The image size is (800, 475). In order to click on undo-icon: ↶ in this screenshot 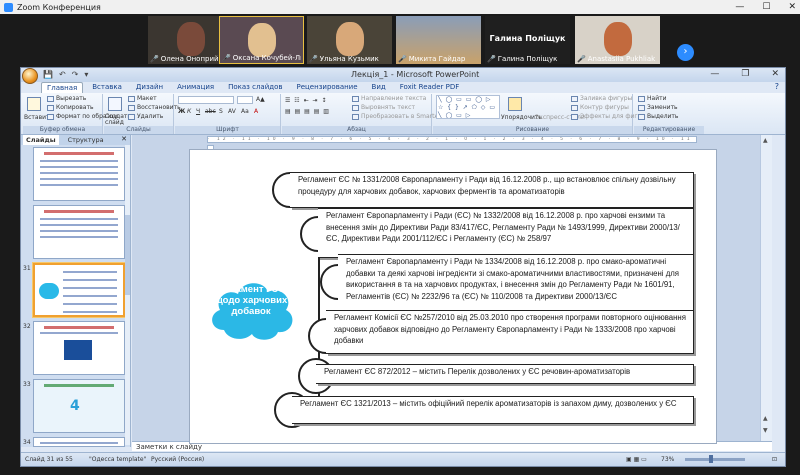, I will do `click(62, 74)`.